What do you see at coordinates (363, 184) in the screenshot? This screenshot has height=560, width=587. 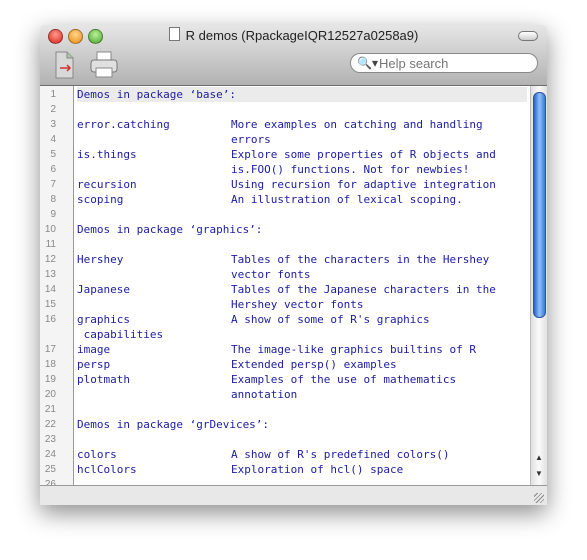 I see `demo-description: Using recursion for adaptive integration` at bounding box center [363, 184].